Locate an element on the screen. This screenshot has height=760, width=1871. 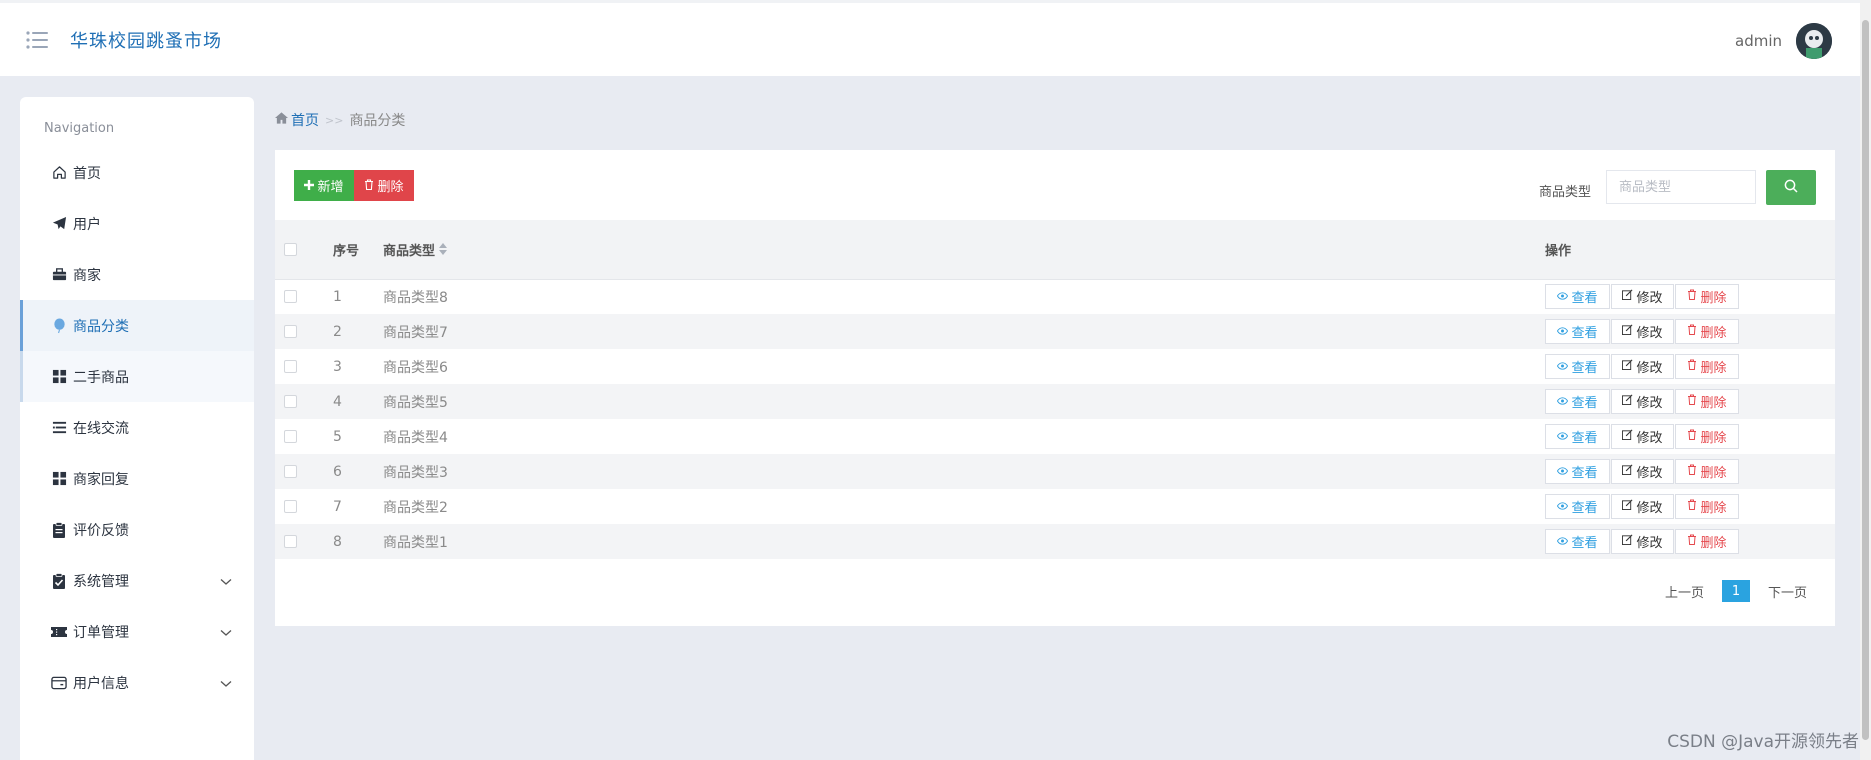
next-page-button: 下一页 is located at coordinates (1787, 591).